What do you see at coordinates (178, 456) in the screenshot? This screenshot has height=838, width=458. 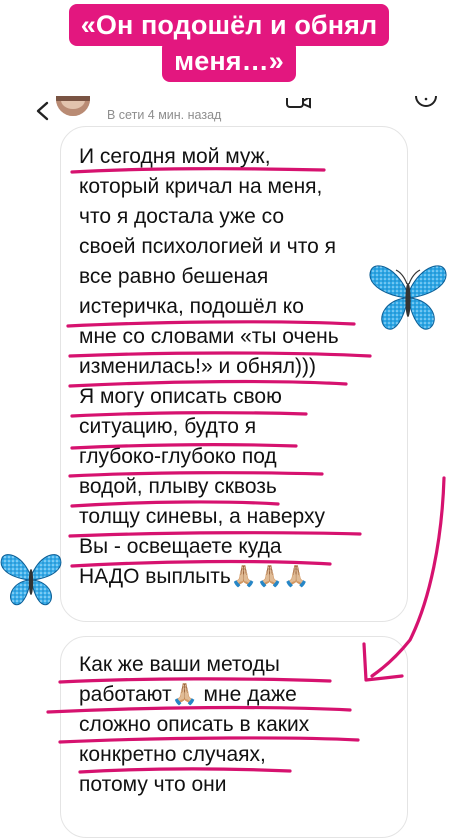 I see `message-text-line: глубоко-глубоко под` at bounding box center [178, 456].